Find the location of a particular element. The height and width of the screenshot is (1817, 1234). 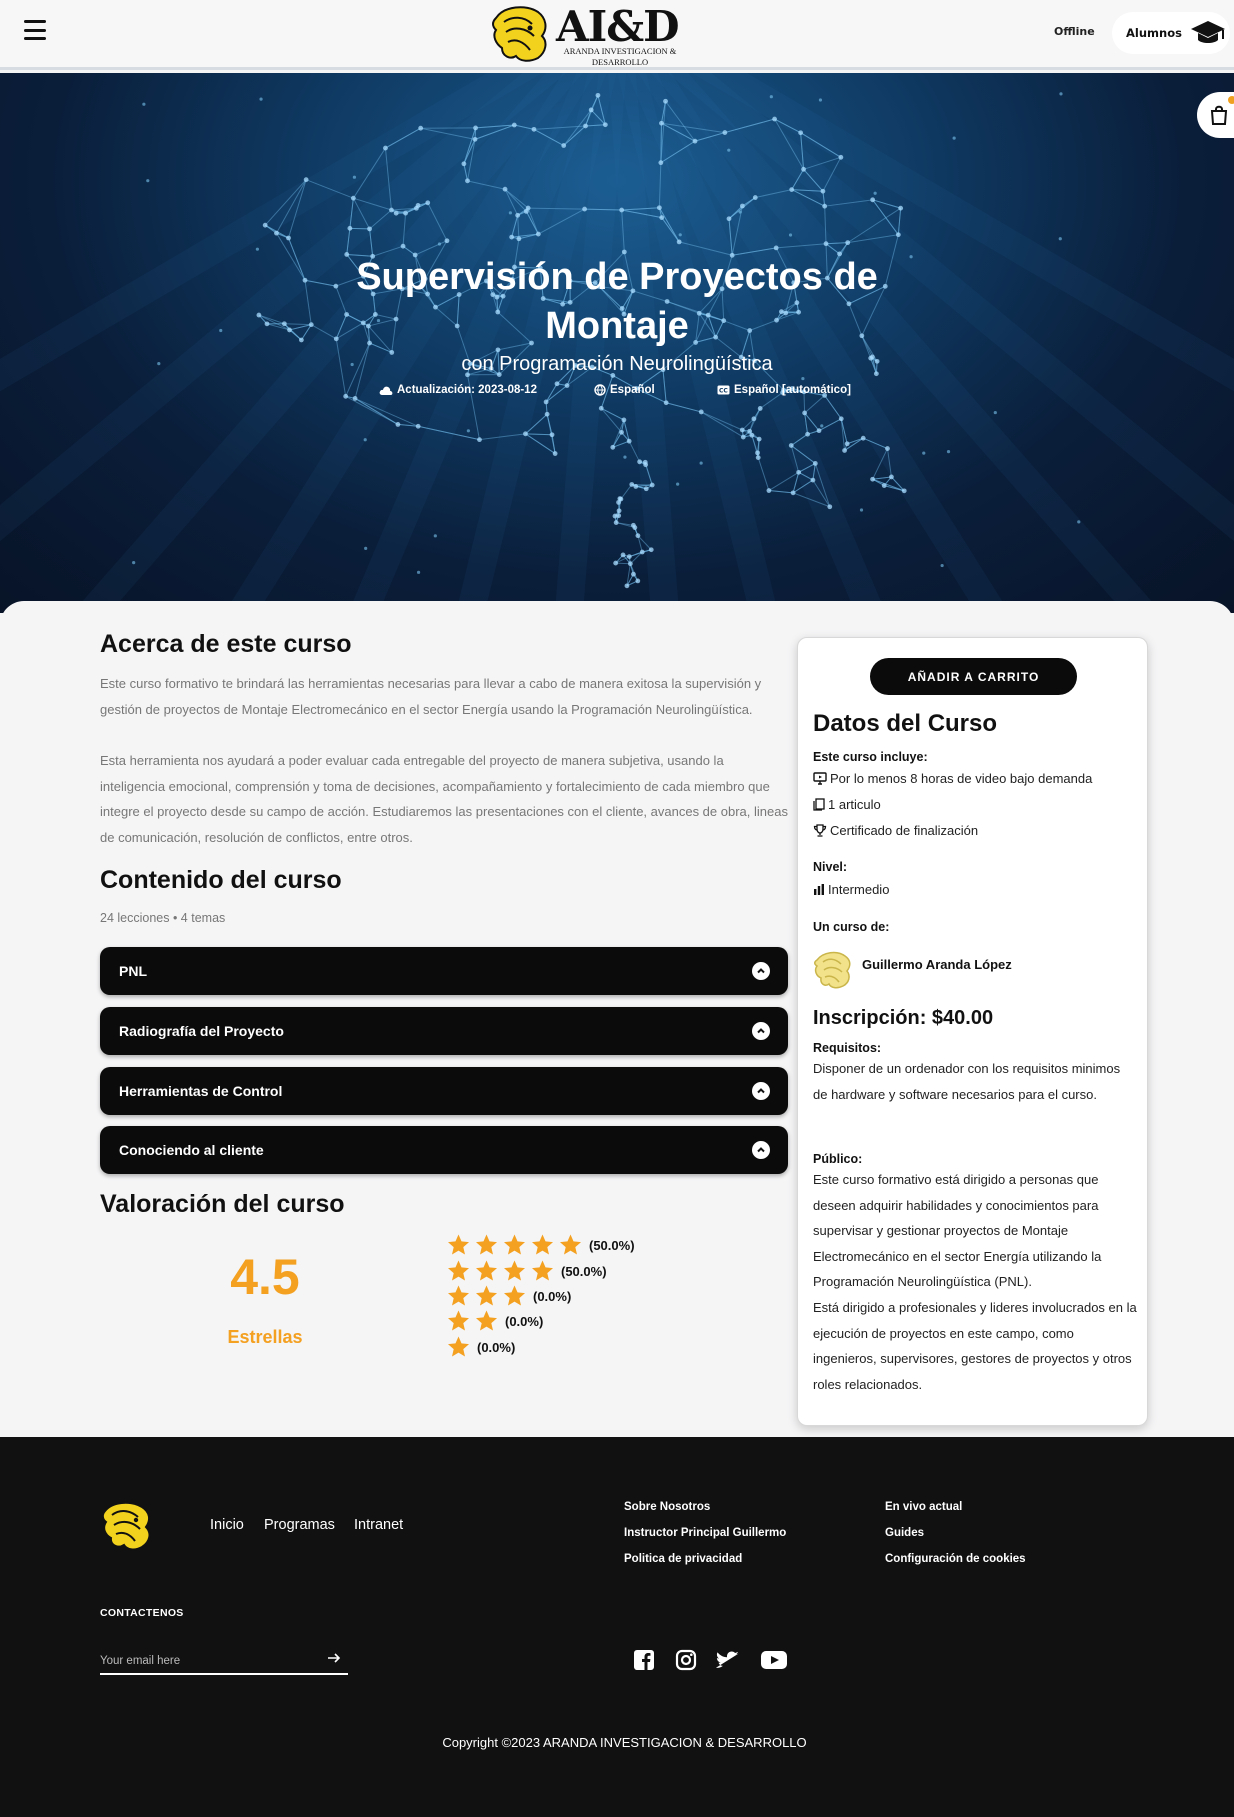

footer-link-about: Sobre Nosotros is located at coordinates (667, 1507).